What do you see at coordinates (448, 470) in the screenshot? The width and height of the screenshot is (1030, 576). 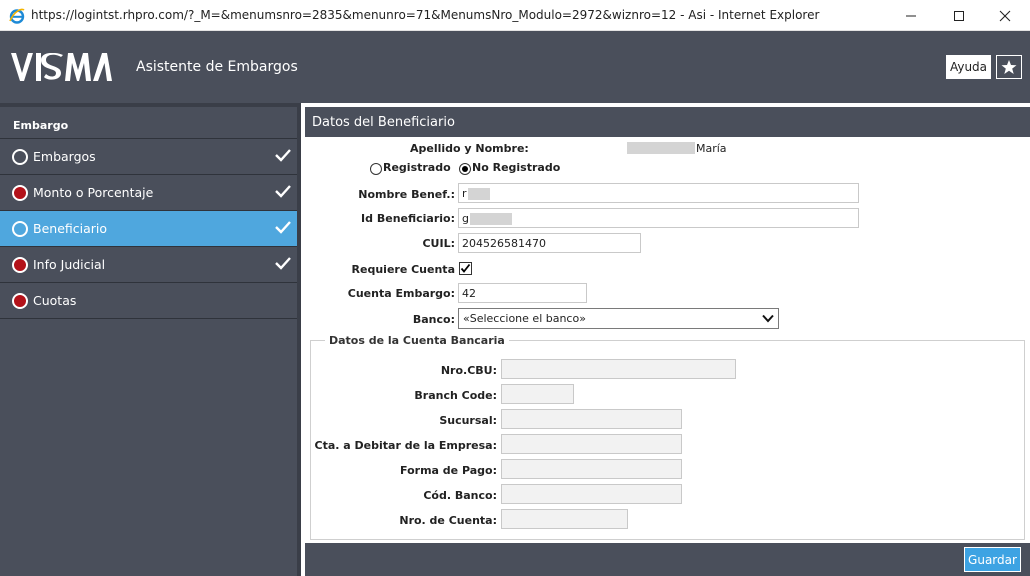 I see `forma-pago-label: Forma de Pago:` at bounding box center [448, 470].